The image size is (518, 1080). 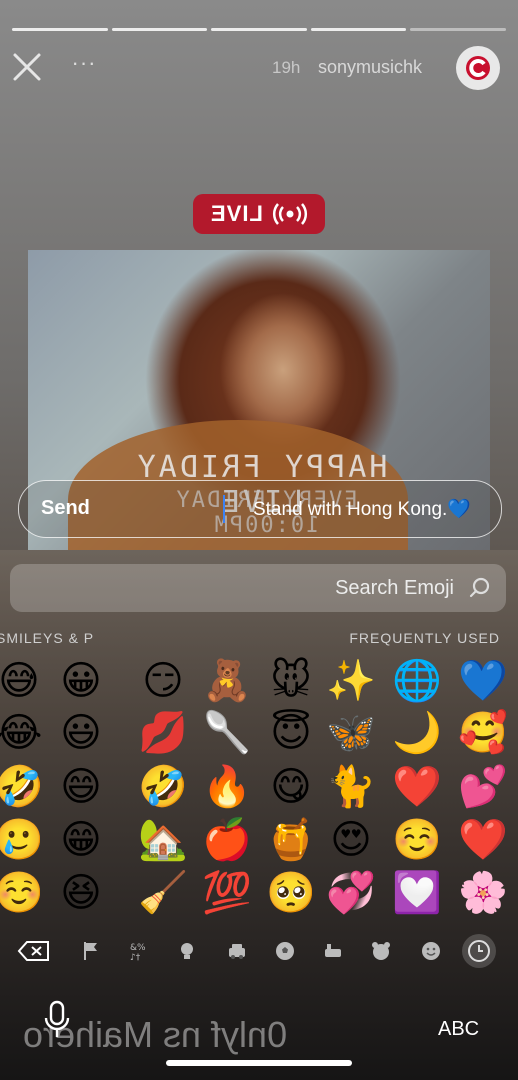 I want to click on emoji-key: 💯, so click(x=227, y=893).